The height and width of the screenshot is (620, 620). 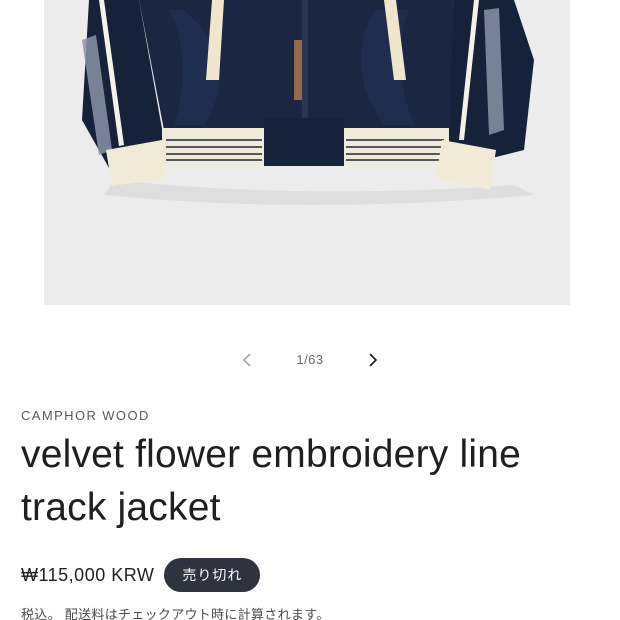 I want to click on product-price: ₩115,000 KRW, so click(x=88, y=574).